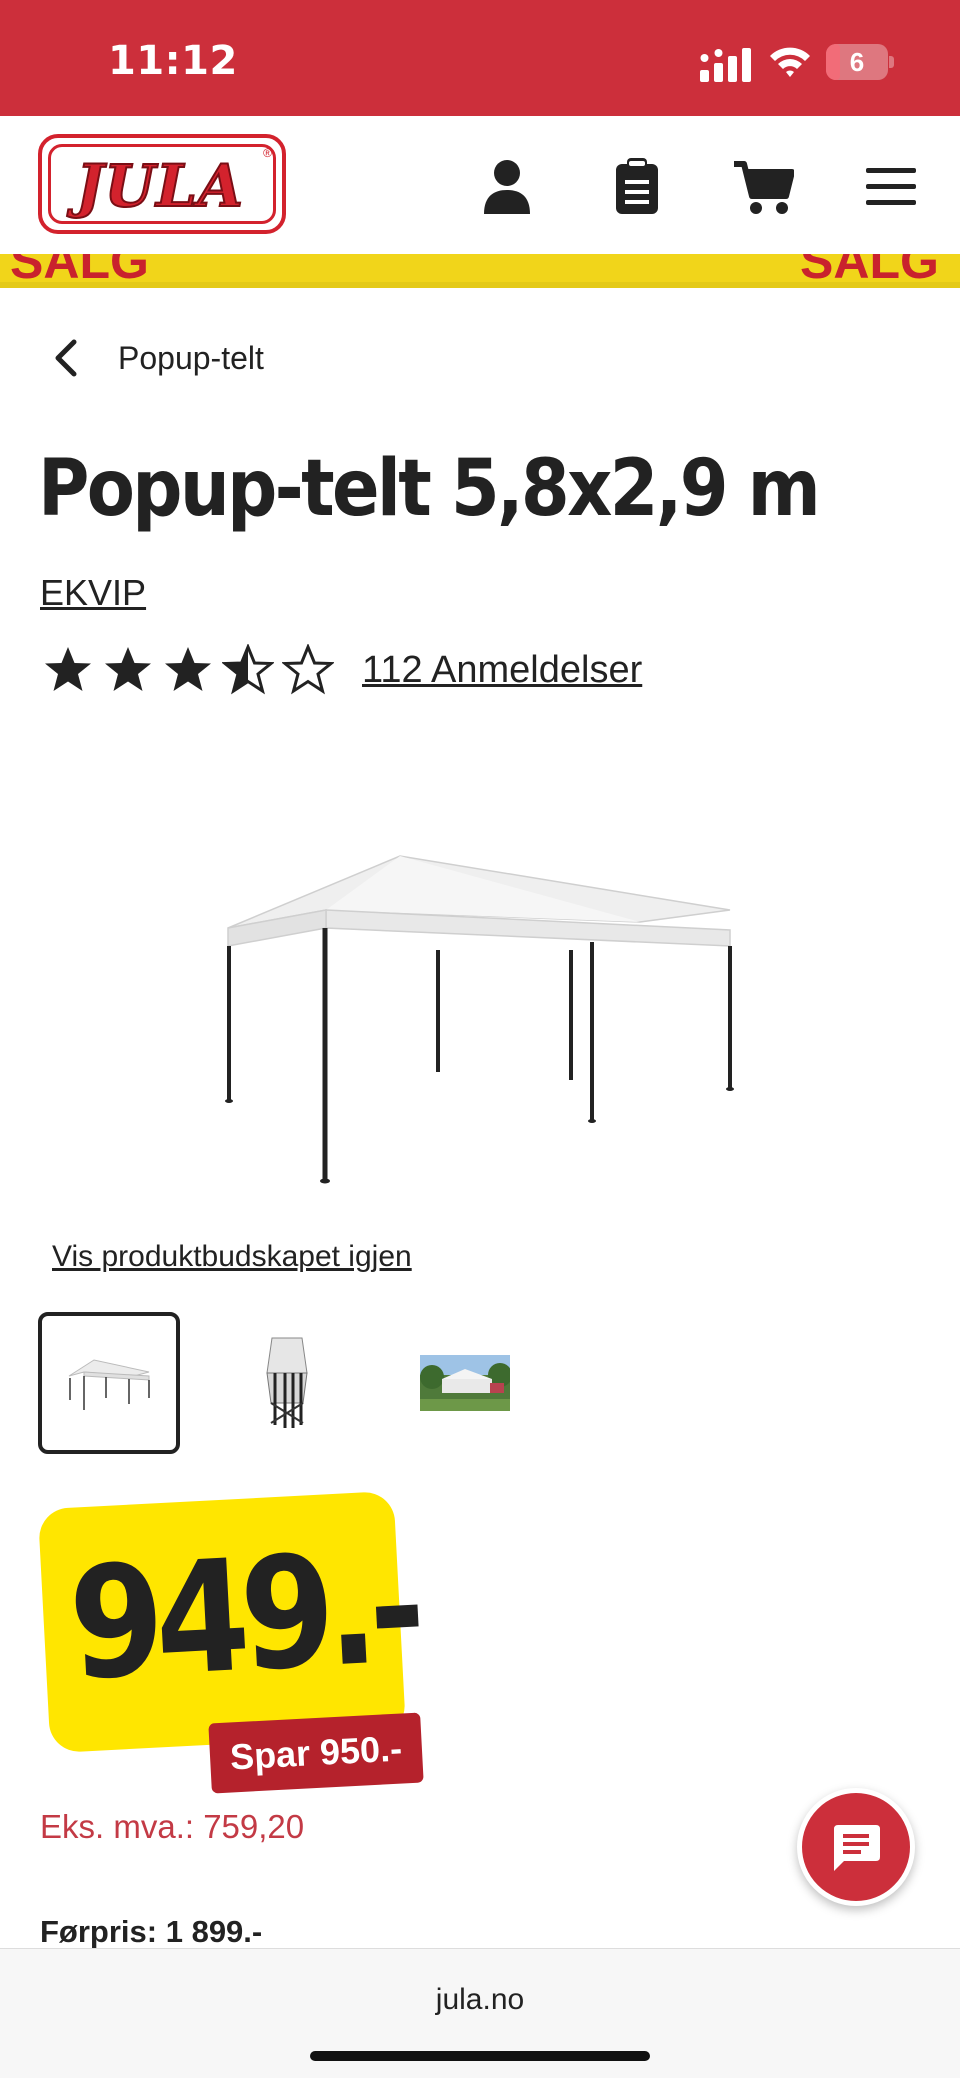  What do you see at coordinates (173, 61) in the screenshot?
I see `status-time: 11:12` at bounding box center [173, 61].